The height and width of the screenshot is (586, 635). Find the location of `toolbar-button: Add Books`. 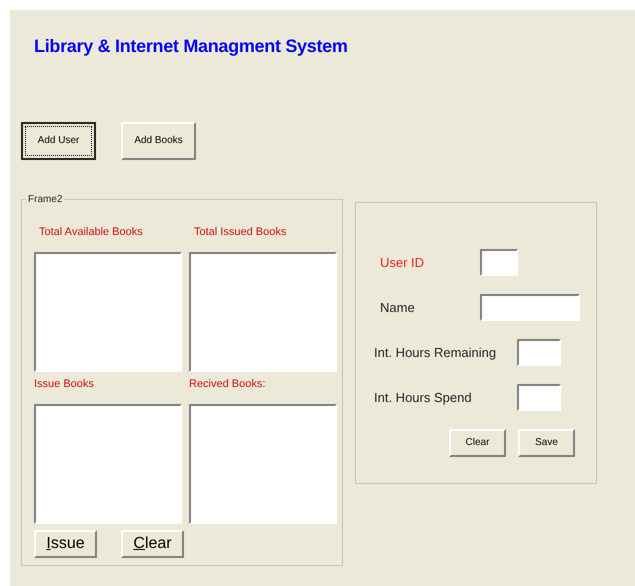

toolbar-button: Add Books is located at coordinates (158, 141).